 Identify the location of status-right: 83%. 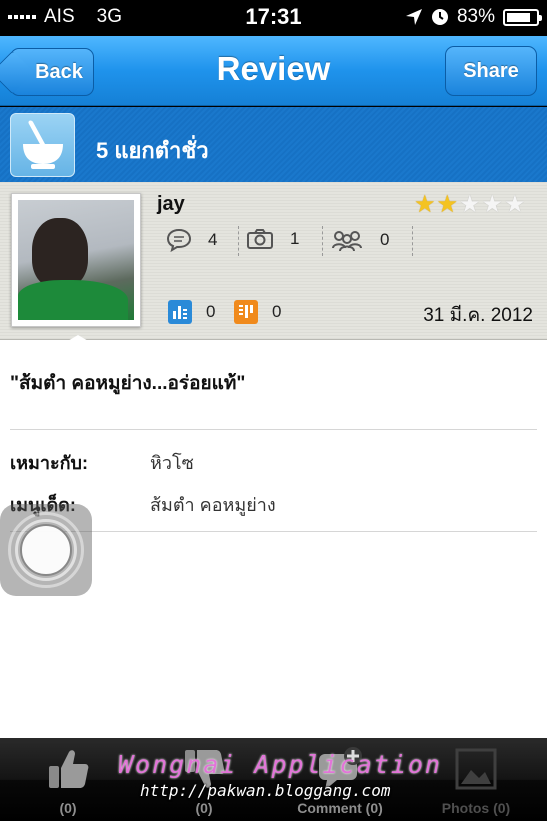
(473, 17).